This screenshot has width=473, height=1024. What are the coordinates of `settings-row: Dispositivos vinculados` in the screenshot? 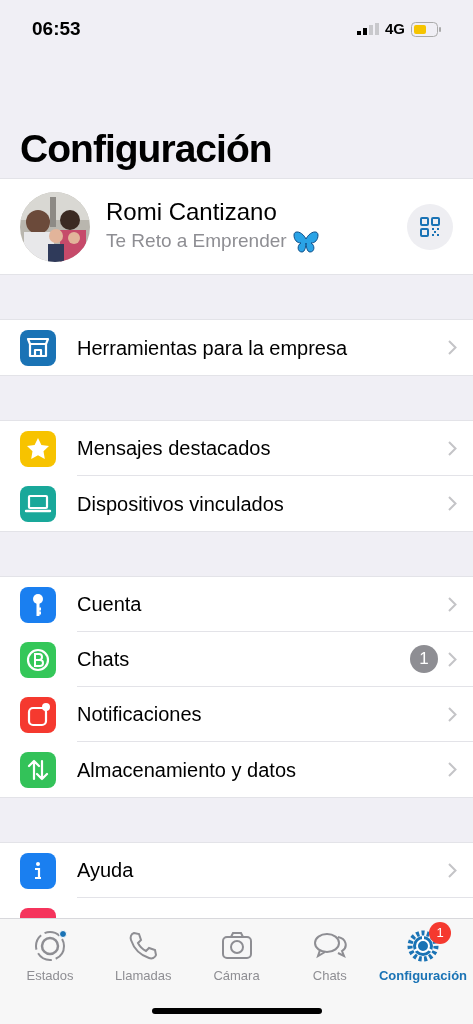 It's located at (236, 503).